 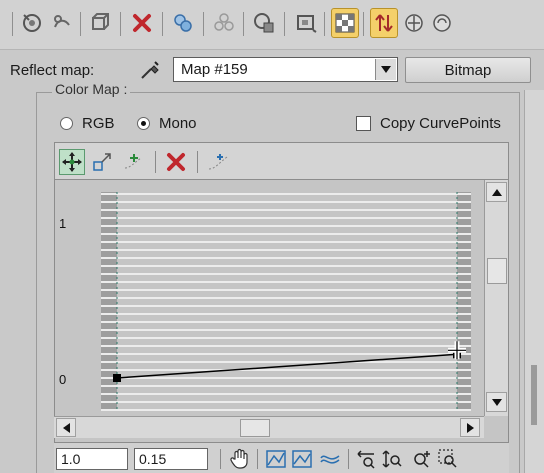 I want to click on put-to-library-button, so click(x=224, y=23).